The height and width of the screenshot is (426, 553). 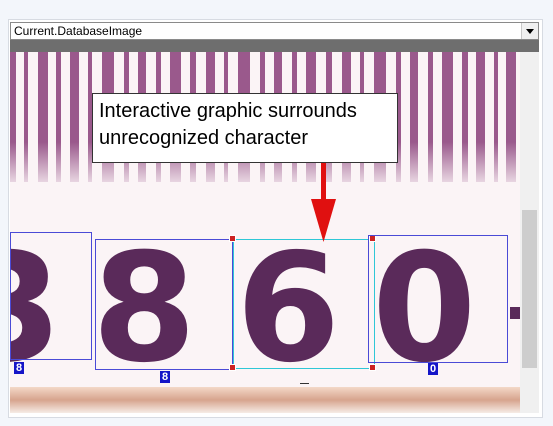 I want to click on char-label-4: 0, so click(x=433, y=369).